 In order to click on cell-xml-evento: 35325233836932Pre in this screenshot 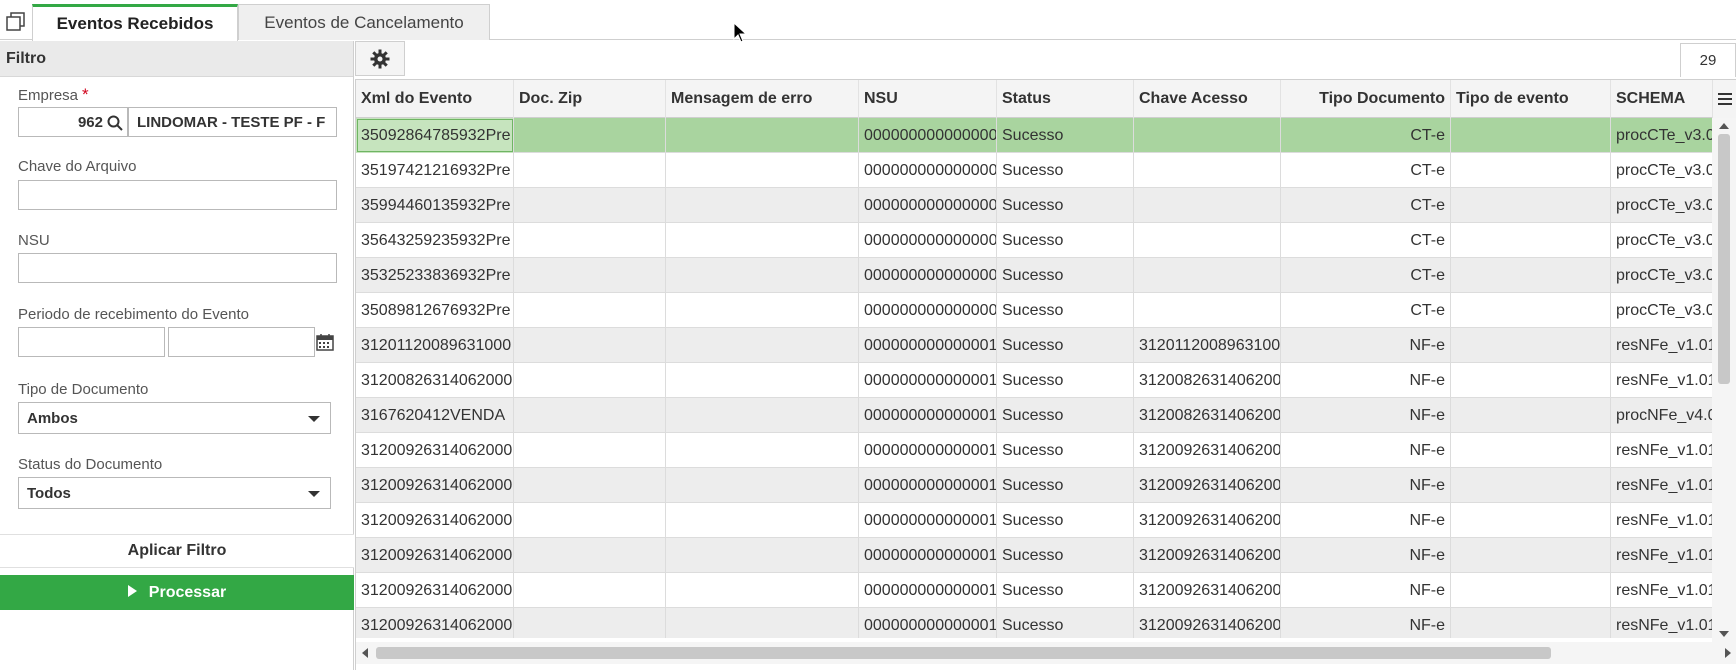, I will do `click(435, 275)`.